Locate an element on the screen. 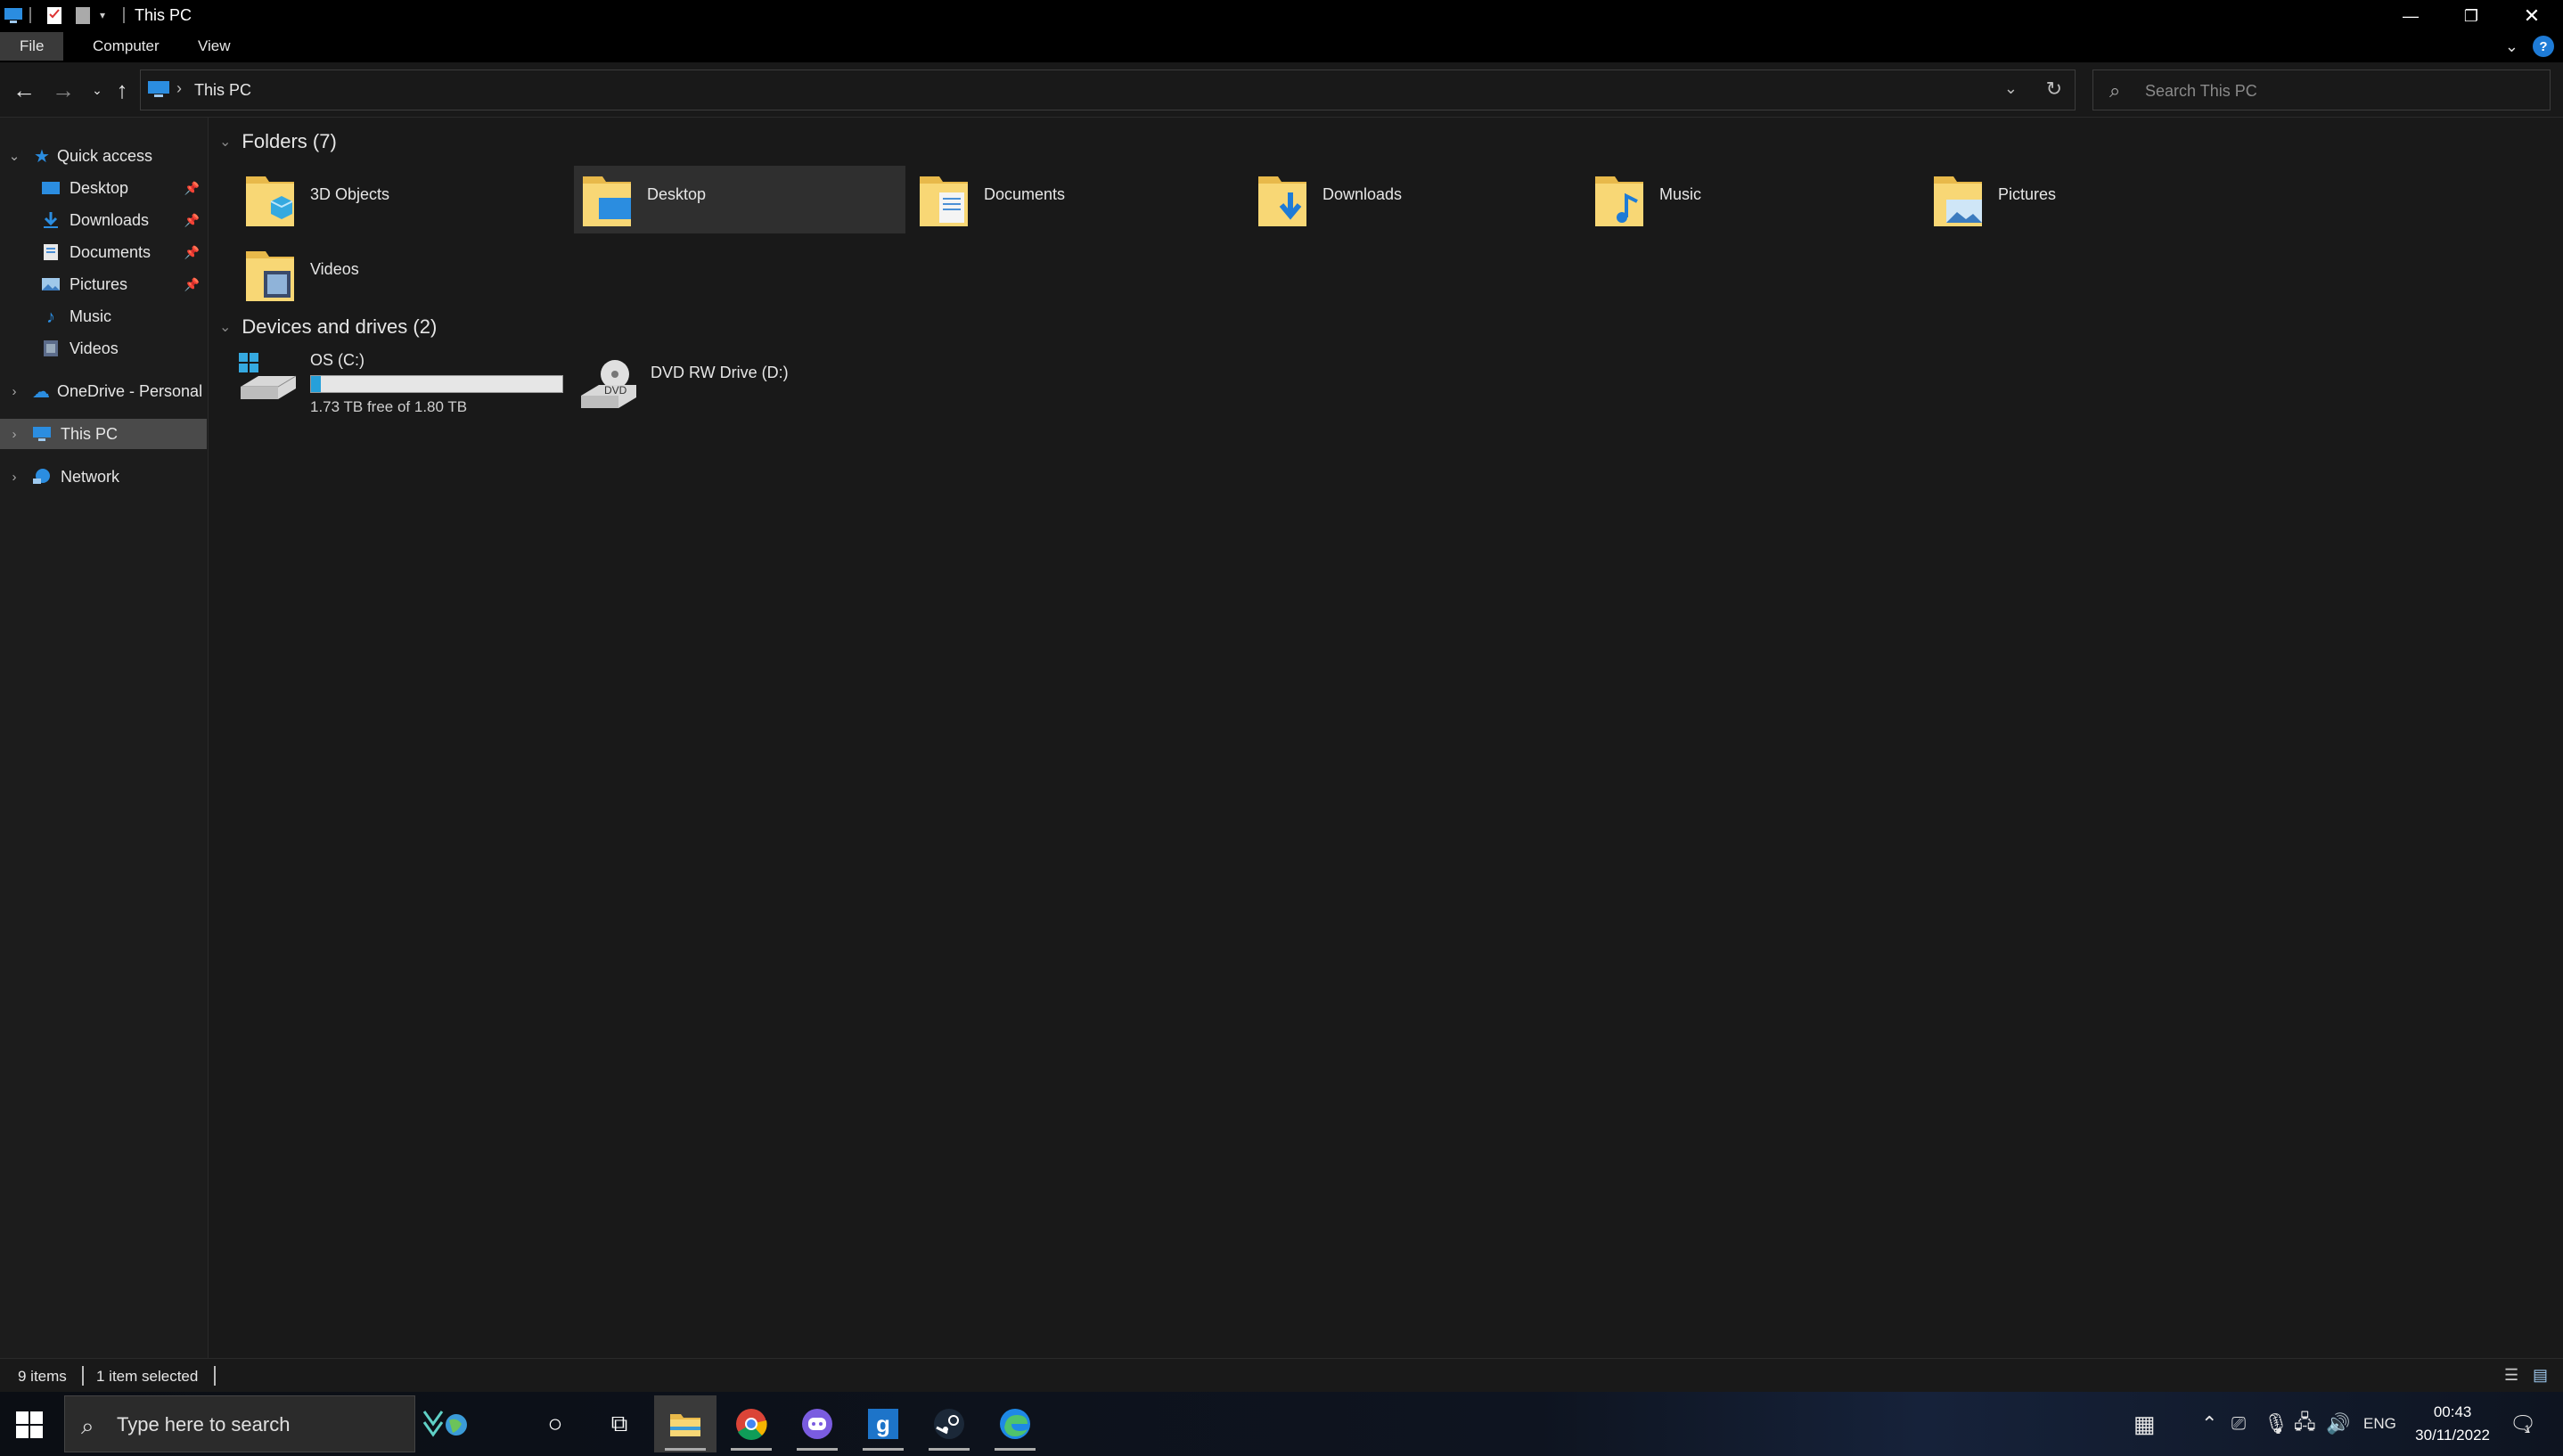 The height and width of the screenshot is (1456, 2563). folder-tile-downloads: Downloads is located at coordinates (1415, 199).